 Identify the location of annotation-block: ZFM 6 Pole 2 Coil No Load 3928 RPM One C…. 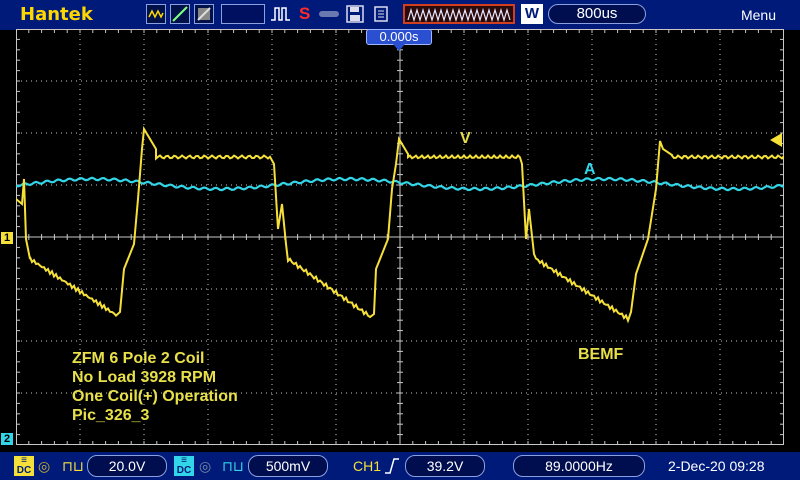
(155, 387).